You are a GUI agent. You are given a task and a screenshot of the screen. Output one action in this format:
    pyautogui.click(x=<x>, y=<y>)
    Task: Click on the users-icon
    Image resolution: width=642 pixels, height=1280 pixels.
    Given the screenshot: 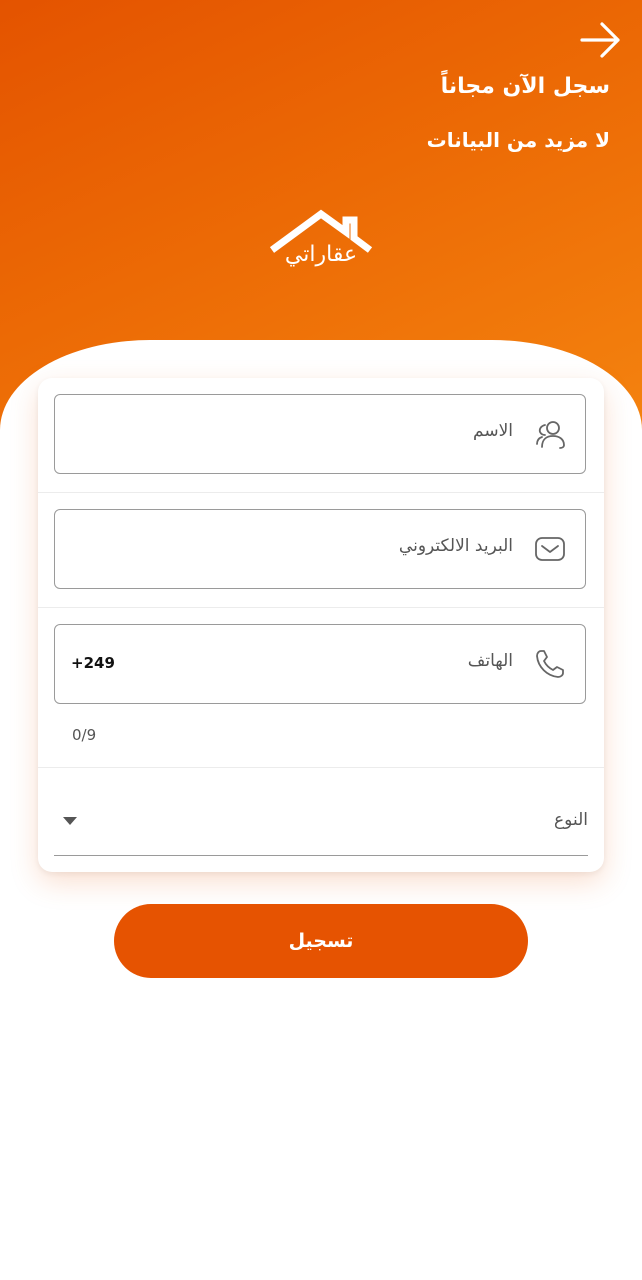 What is the action you would take?
    pyautogui.click(x=550, y=435)
    